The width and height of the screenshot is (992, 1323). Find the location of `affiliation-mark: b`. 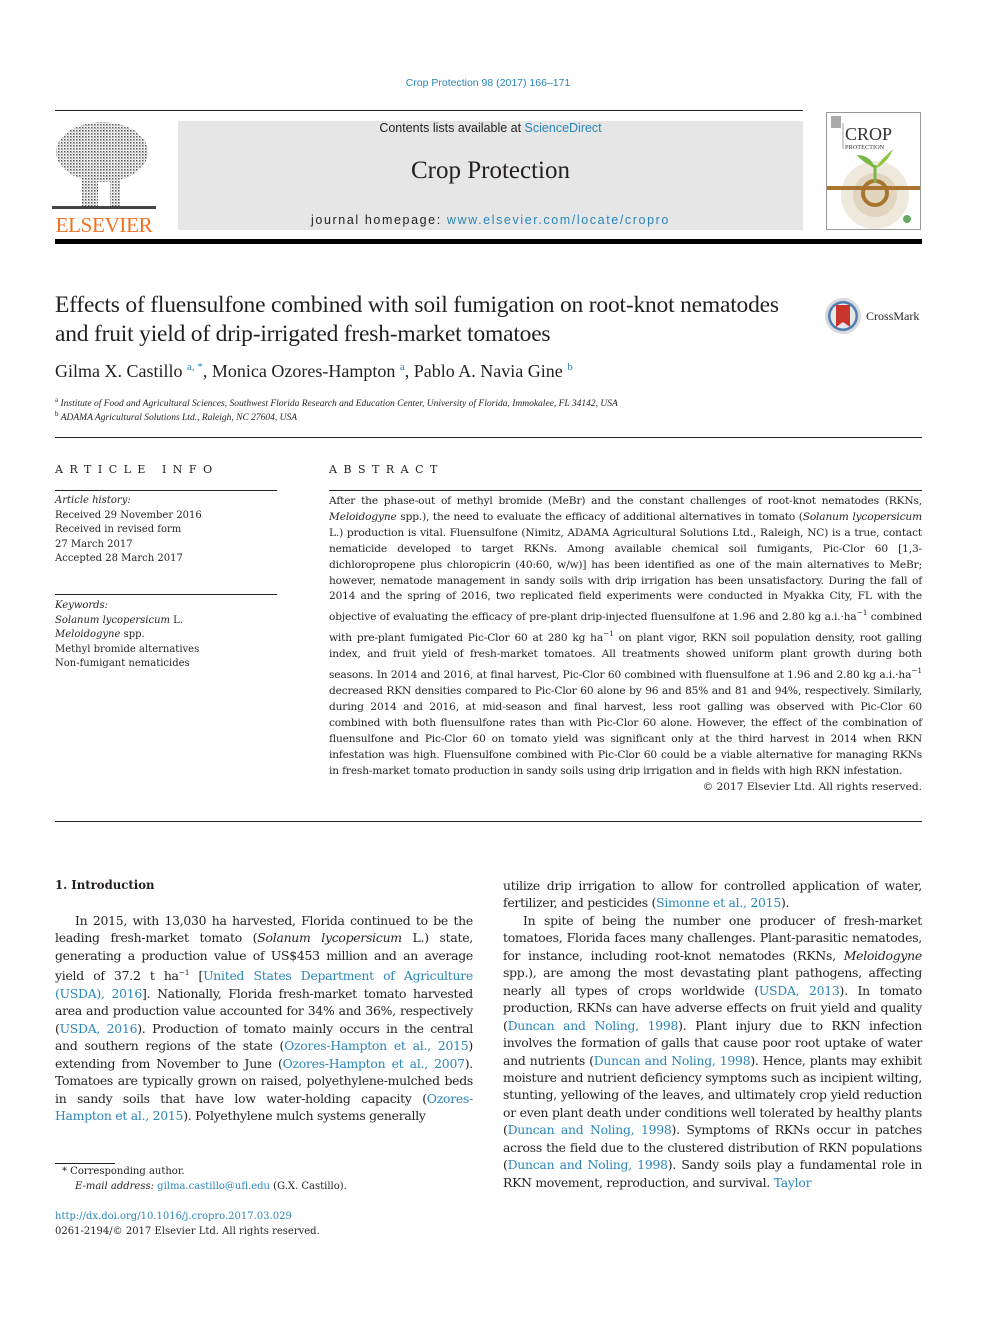

affiliation-mark: b is located at coordinates (57, 414).